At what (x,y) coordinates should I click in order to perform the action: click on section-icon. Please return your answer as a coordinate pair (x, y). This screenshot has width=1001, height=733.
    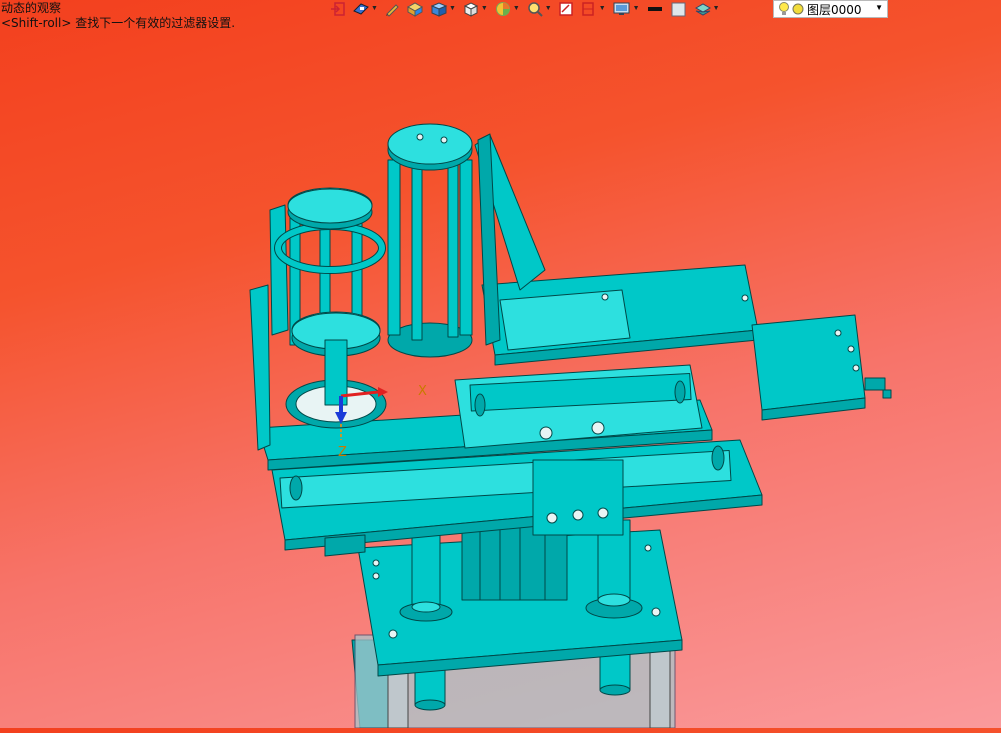
    Looking at the image, I should click on (565, 9).